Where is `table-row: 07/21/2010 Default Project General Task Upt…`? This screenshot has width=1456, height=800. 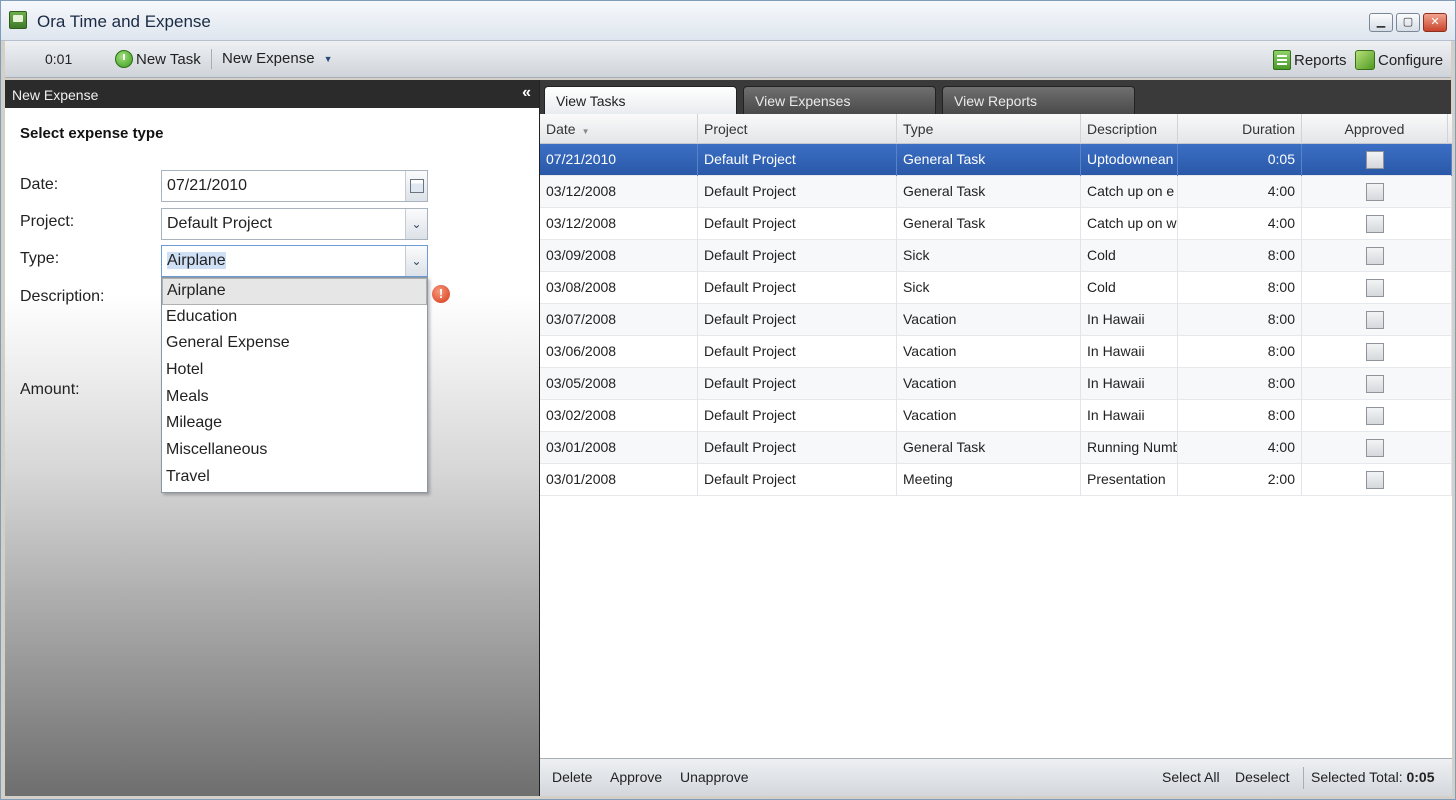 table-row: 07/21/2010 Default Project General Task Upt… is located at coordinates (996, 160).